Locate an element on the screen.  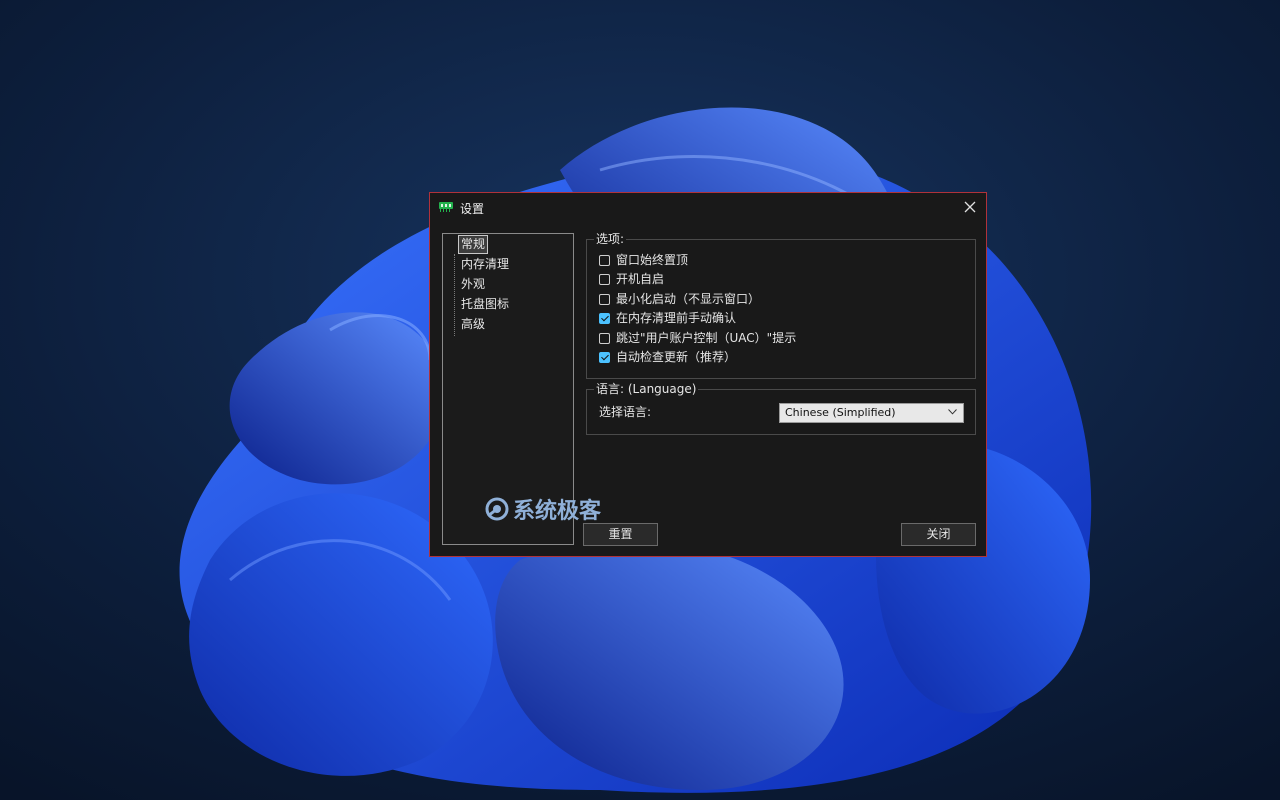
option-label: 在内存清理前手动确认 is located at coordinates (676, 318).